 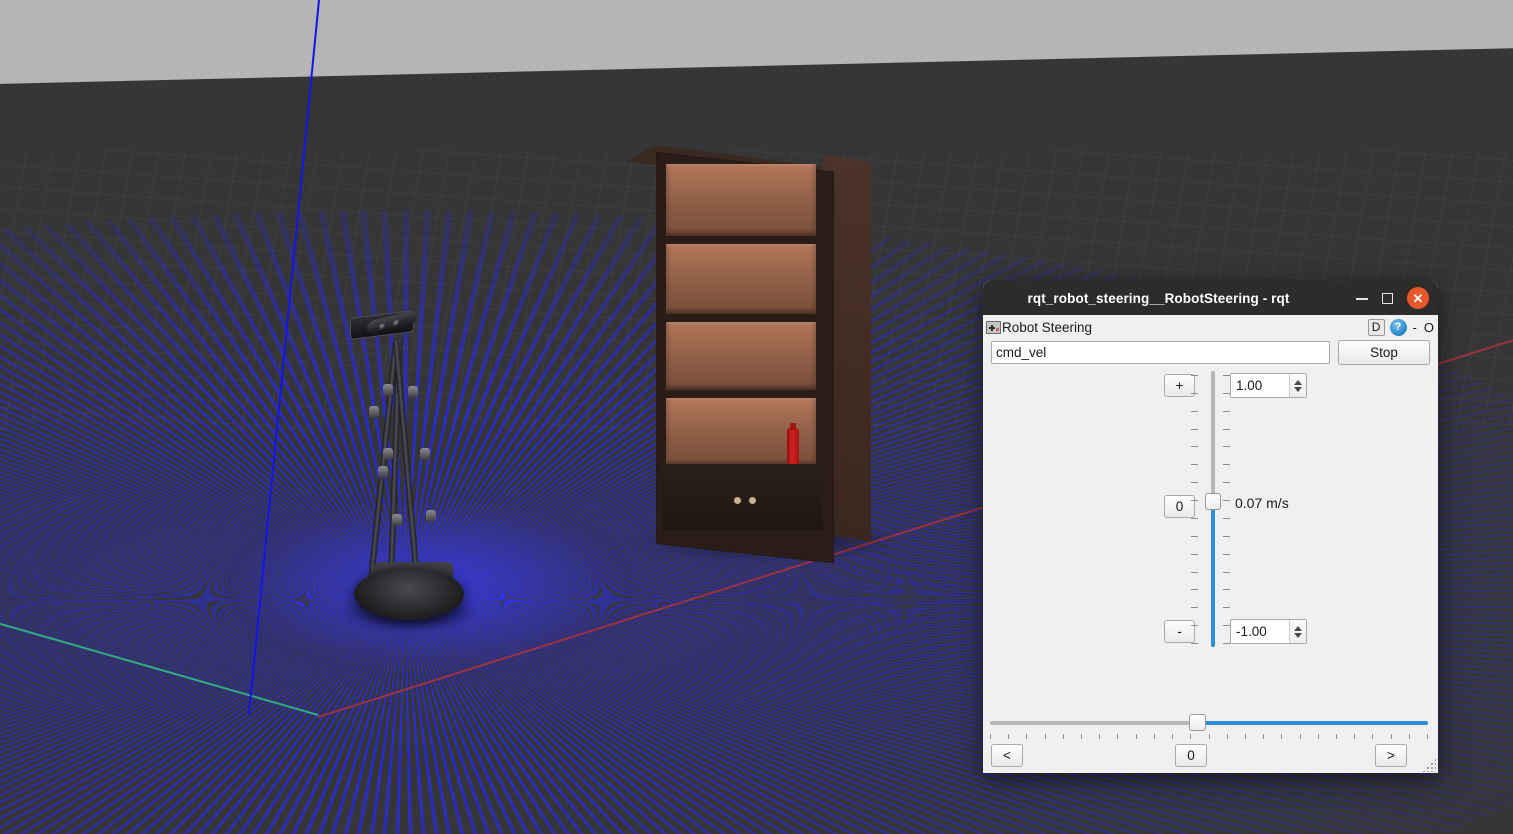 I want to click on window-controls: ✕, so click(x=1392, y=298).